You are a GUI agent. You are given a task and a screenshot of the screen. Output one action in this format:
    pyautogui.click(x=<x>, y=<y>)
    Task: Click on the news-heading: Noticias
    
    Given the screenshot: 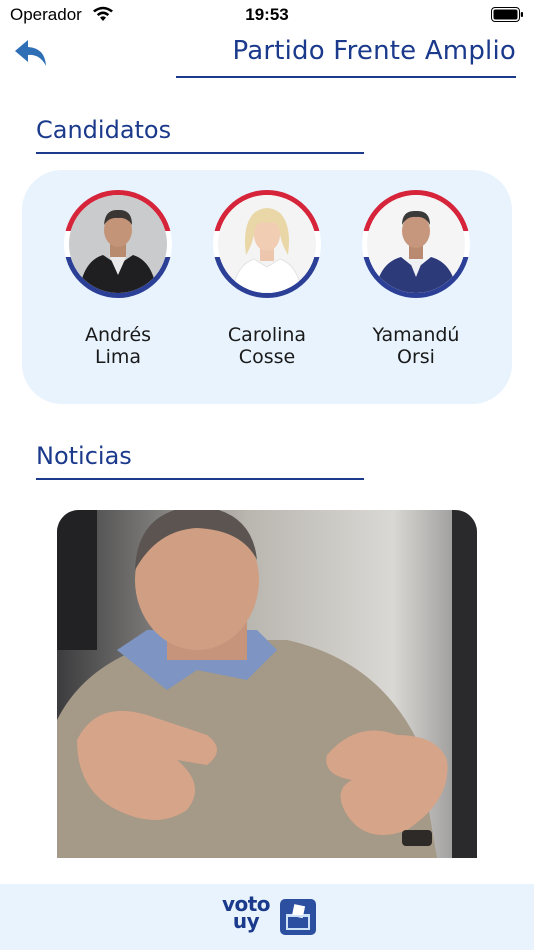 What is the action you would take?
    pyautogui.click(x=84, y=456)
    